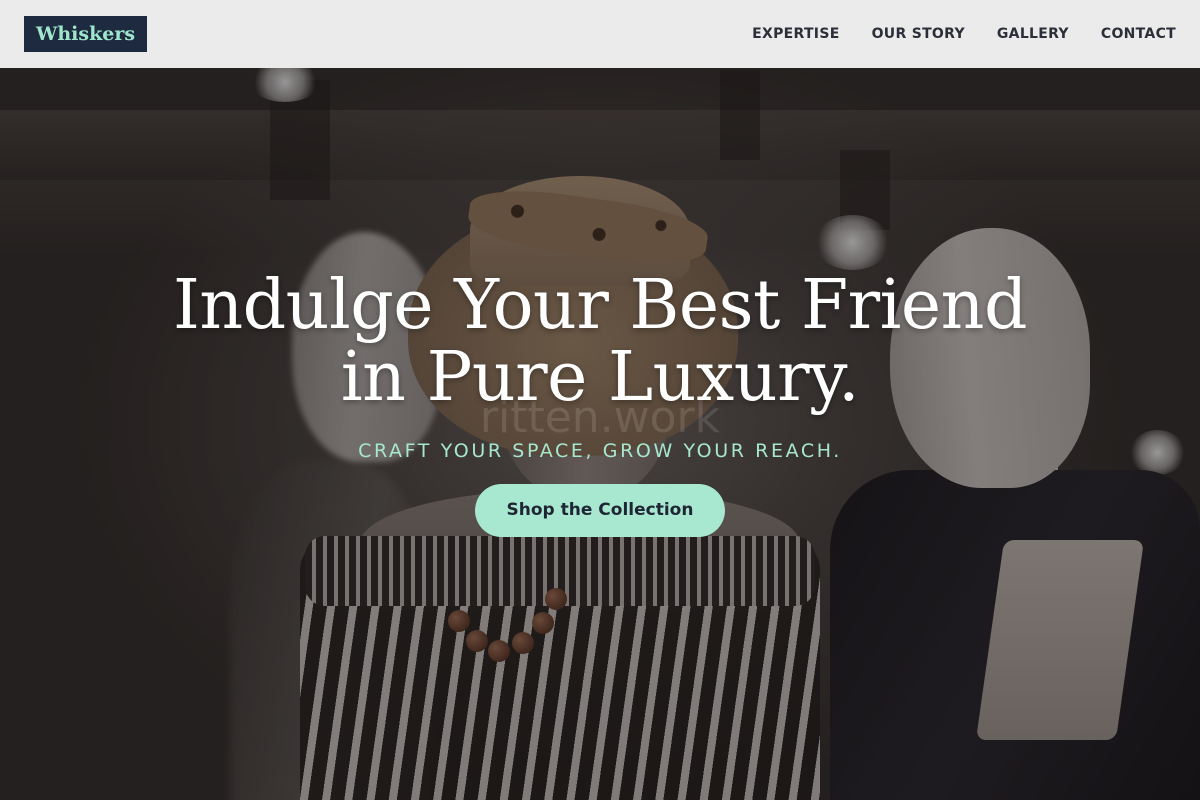 The image size is (1200, 800). I want to click on nav-link-contact: CONTACT, so click(1138, 34).